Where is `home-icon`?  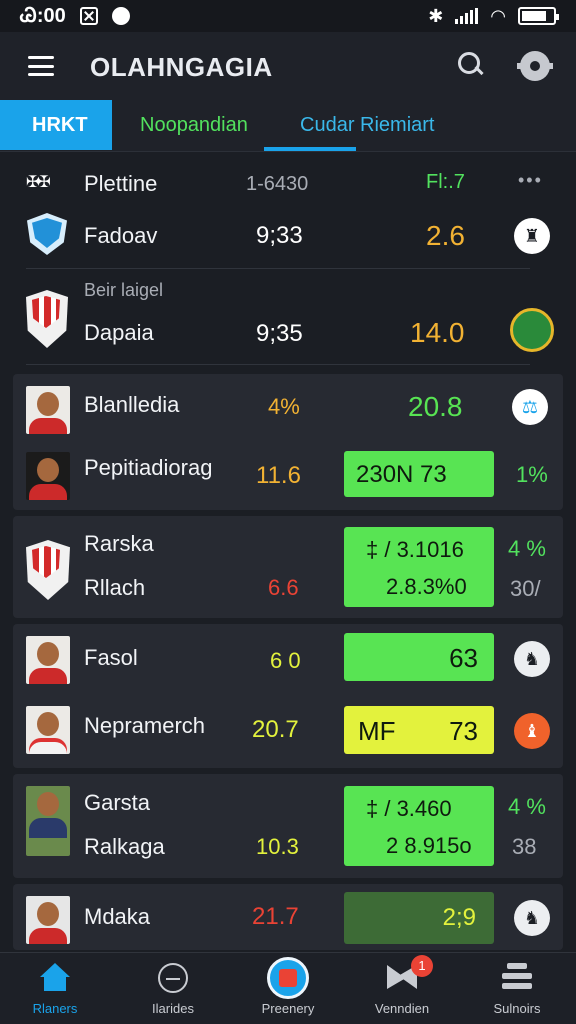 home-icon is located at coordinates (55, 977).